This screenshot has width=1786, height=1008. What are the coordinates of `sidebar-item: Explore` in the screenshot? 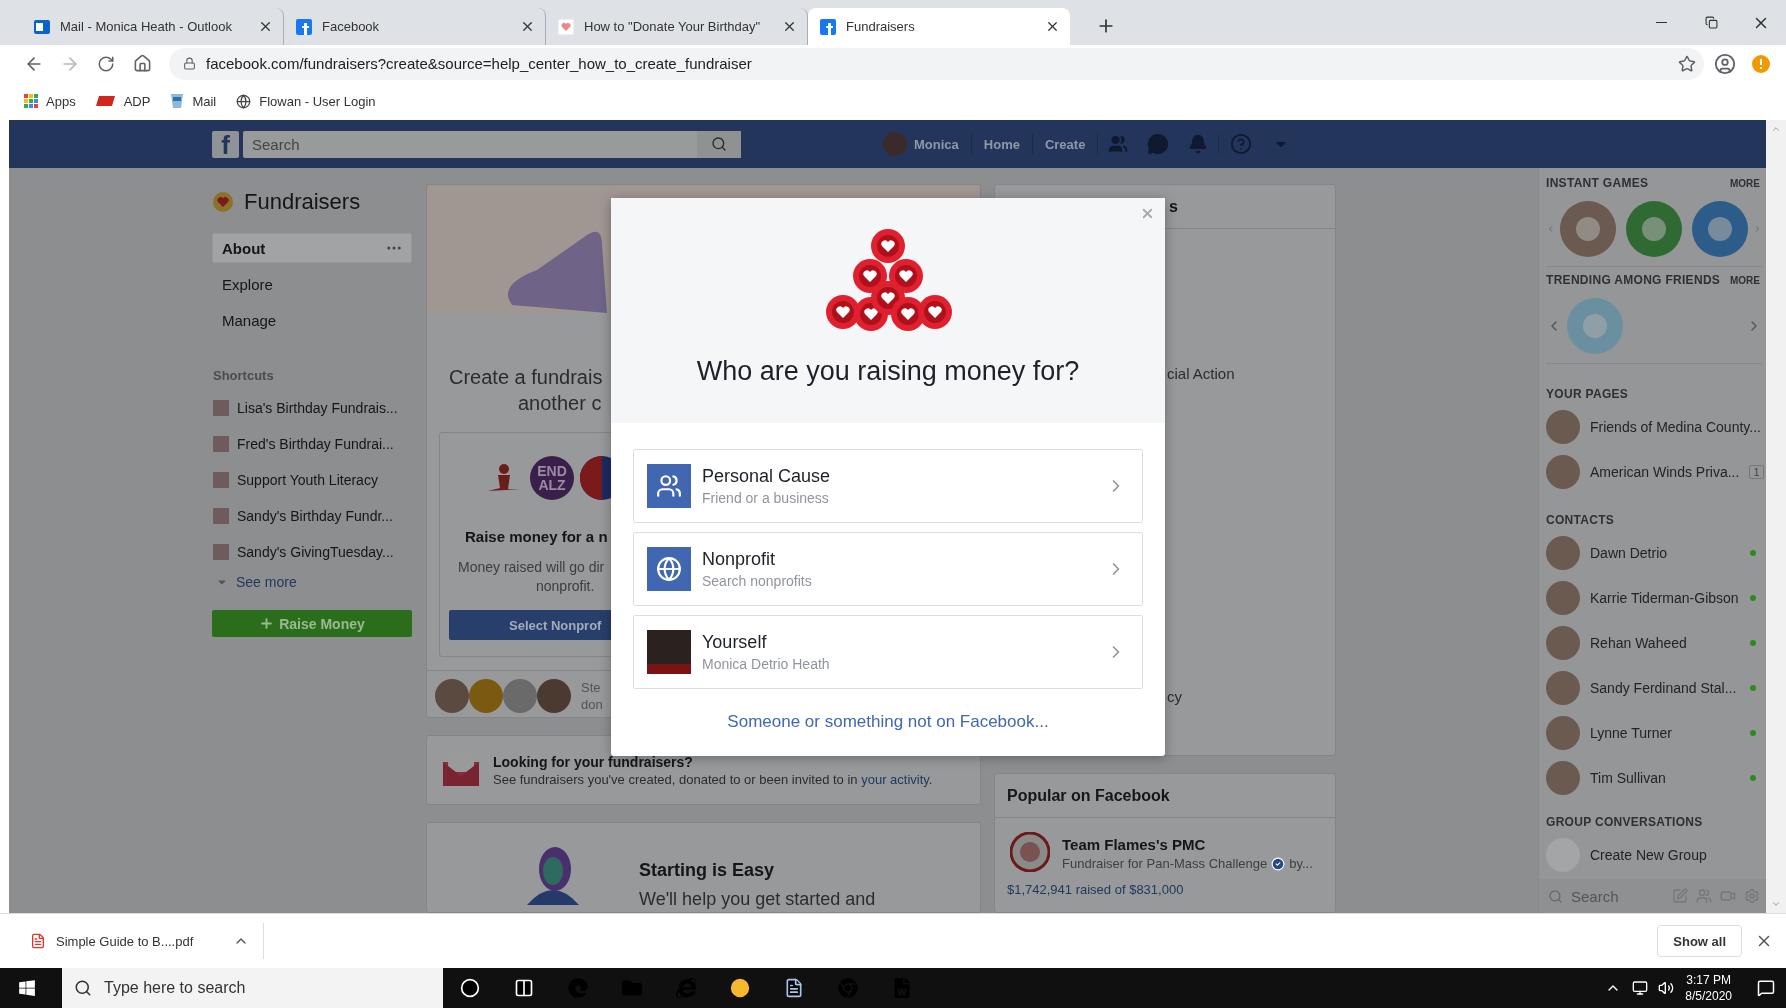 It's located at (312, 284).